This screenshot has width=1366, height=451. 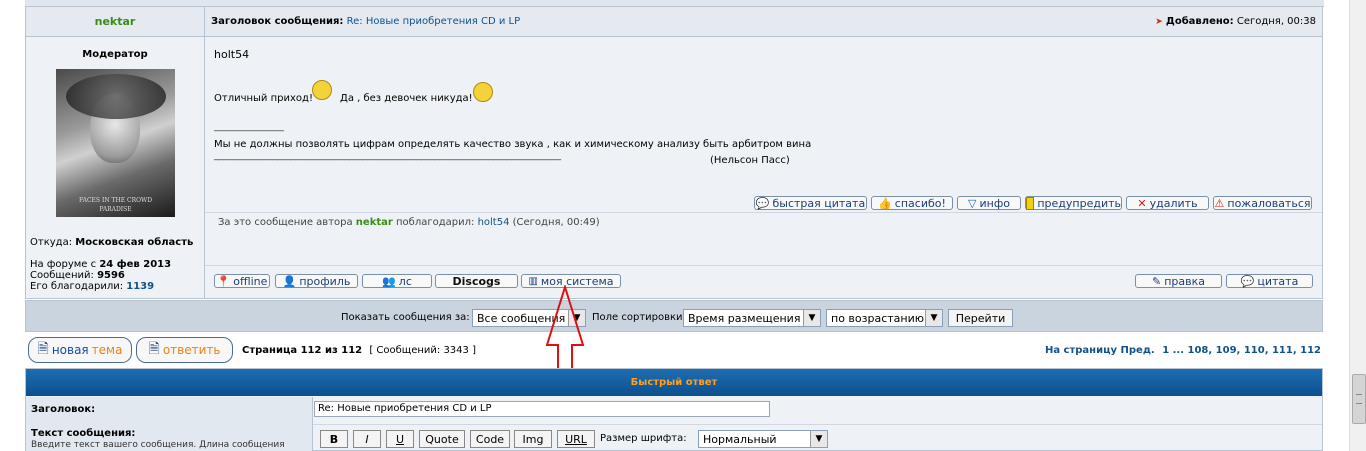 What do you see at coordinates (325, 281) in the screenshot?
I see `profile-label: профиль` at bounding box center [325, 281].